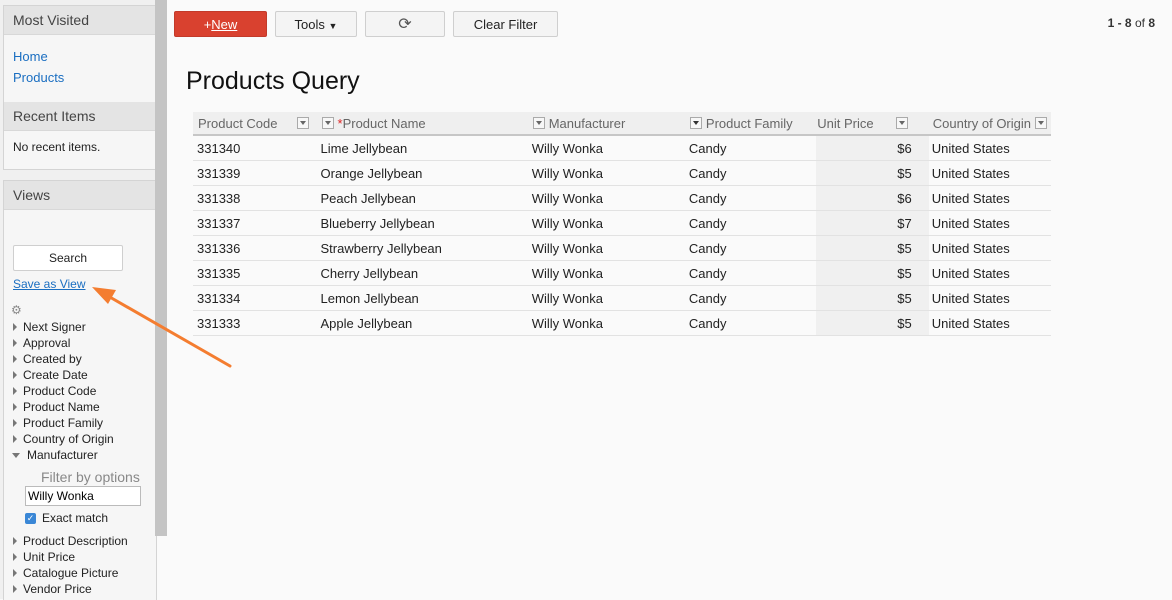 This screenshot has width=1172, height=600. Describe the element at coordinates (63, 327) in the screenshot. I see `field-item: Next Signer` at that location.